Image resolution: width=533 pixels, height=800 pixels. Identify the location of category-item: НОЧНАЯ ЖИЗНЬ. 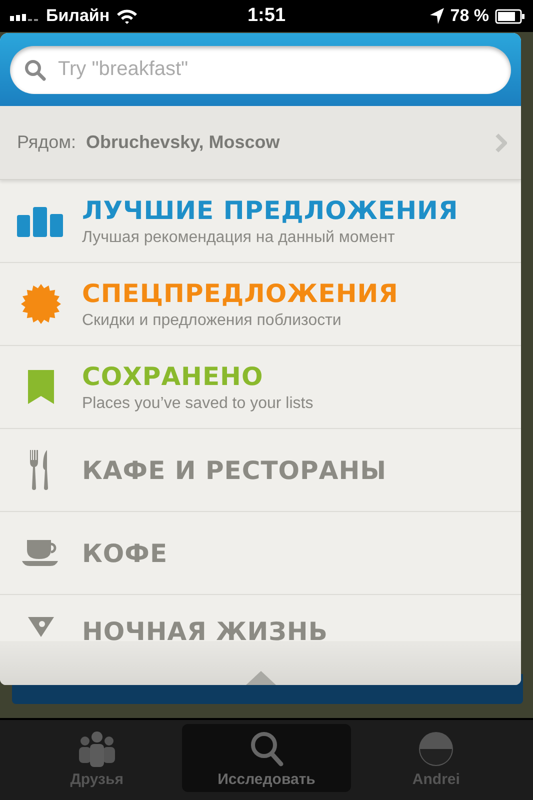
(260, 618).